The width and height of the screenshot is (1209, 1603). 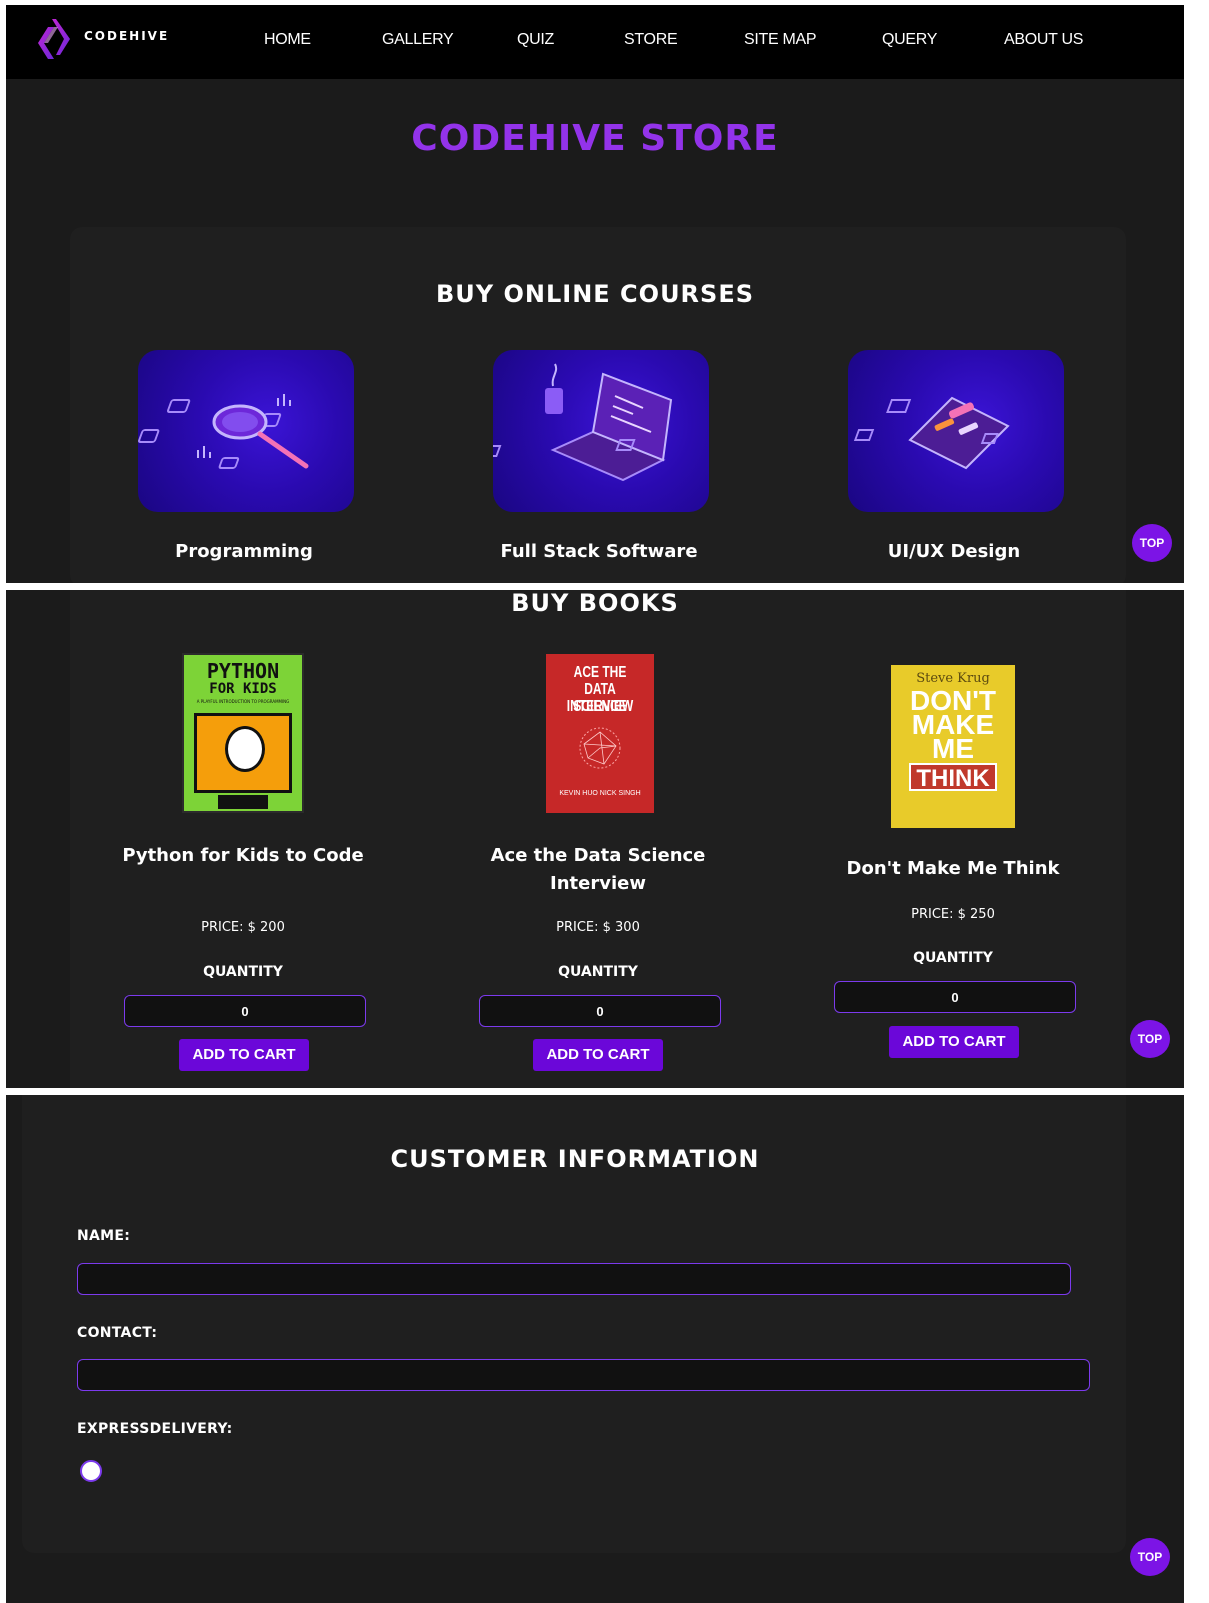 What do you see at coordinates (155, 1429) in the screenshot?
I see `express-delivery-label: EXPRESSDELIVERY:` at bounding box center [155, 1429].